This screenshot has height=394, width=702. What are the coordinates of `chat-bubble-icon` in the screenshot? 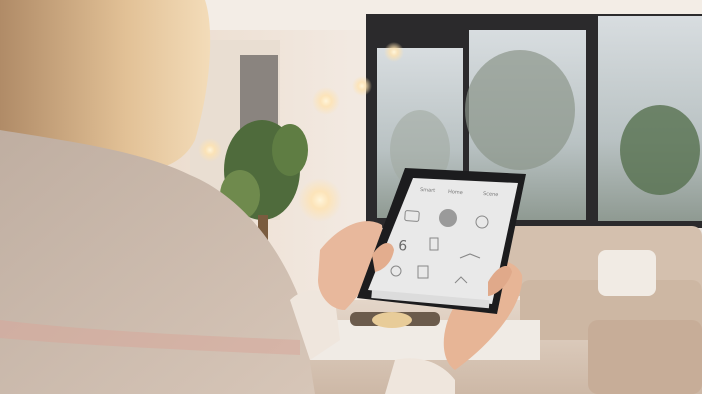 It's located at (448, 218).